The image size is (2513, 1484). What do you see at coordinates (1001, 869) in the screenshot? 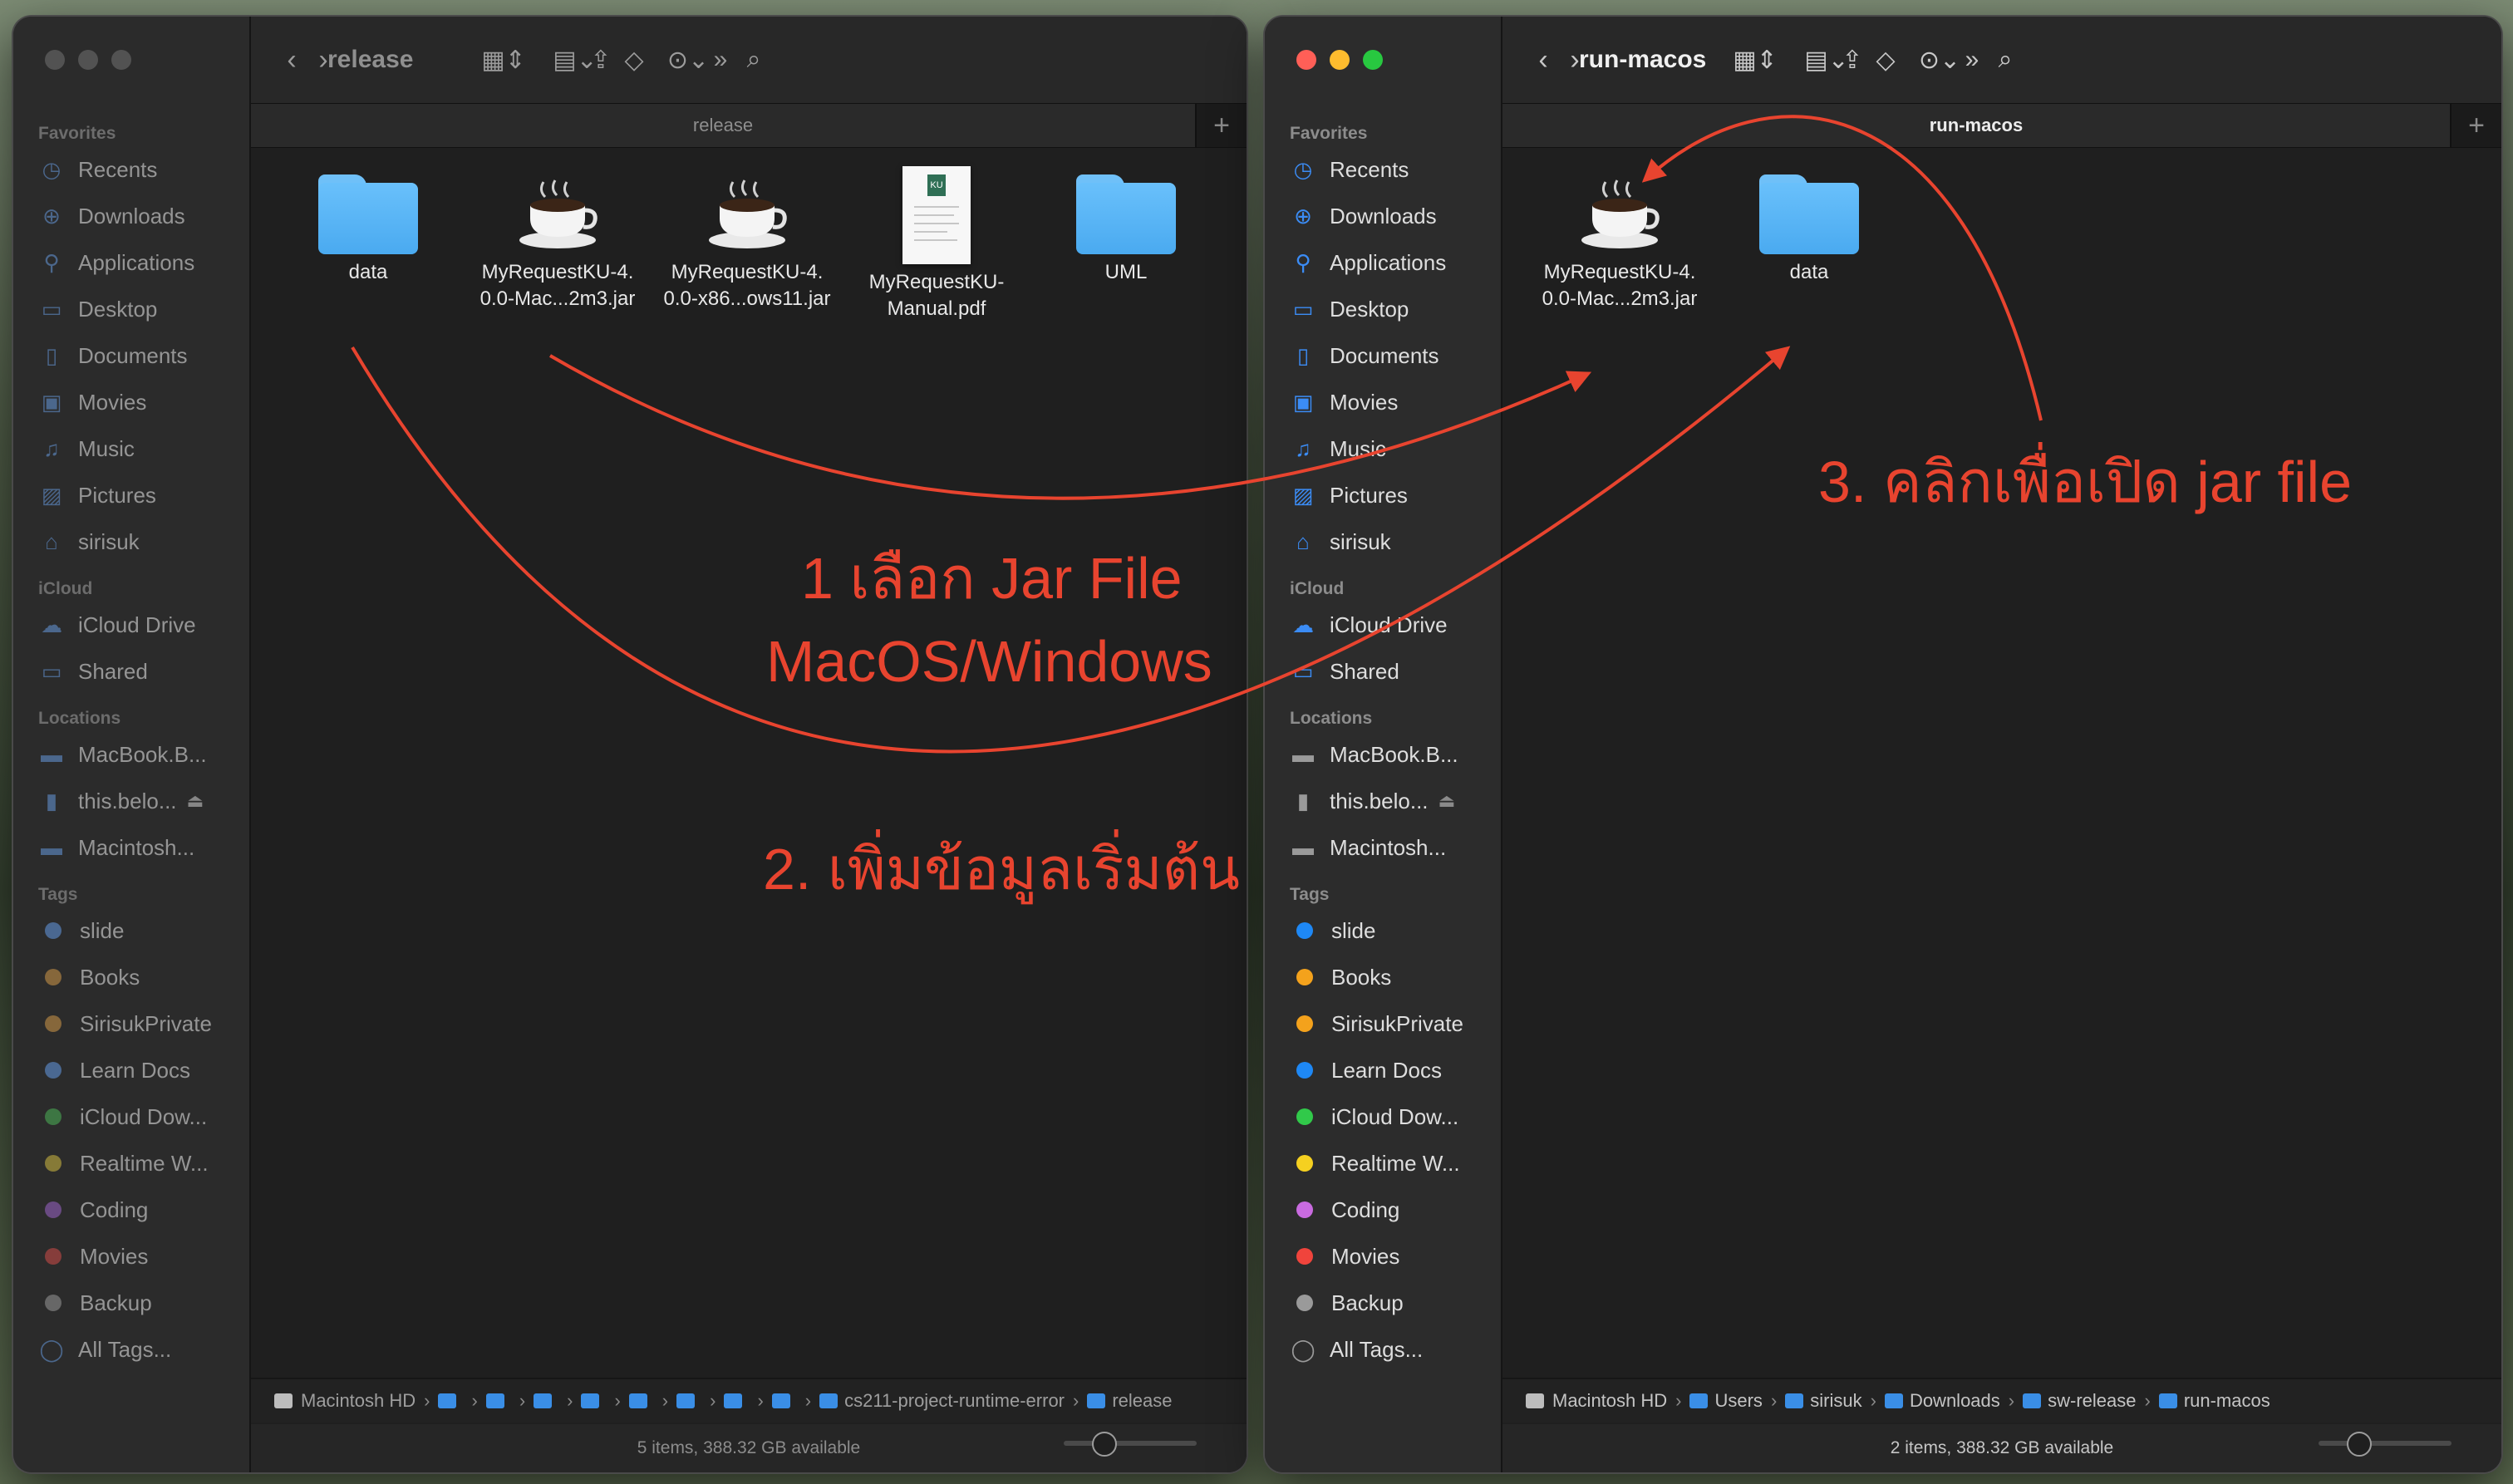
I see `annotation-step2: 2. เพิ่มข้อมูลเริ่มต้น` at bounding box center [1001, 869].